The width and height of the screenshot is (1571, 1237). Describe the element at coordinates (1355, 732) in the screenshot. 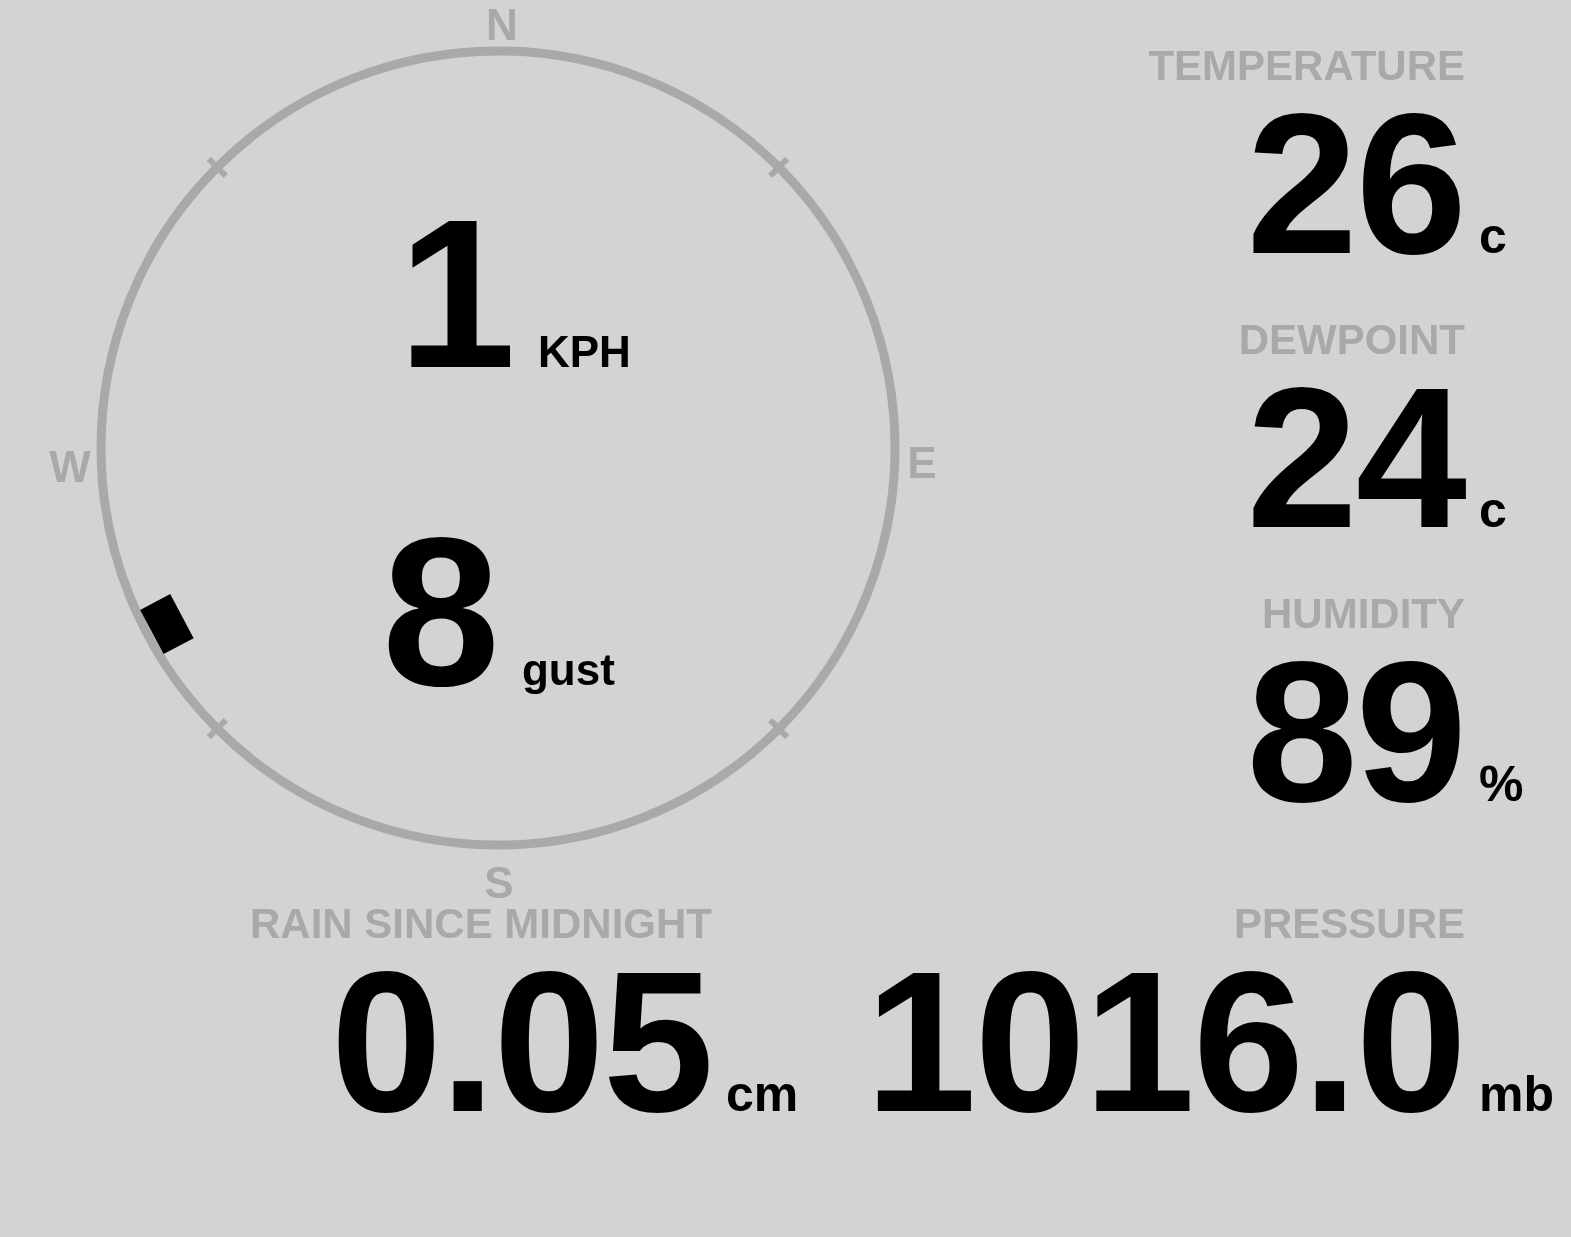

I see `humidity-value: 89` at that location.